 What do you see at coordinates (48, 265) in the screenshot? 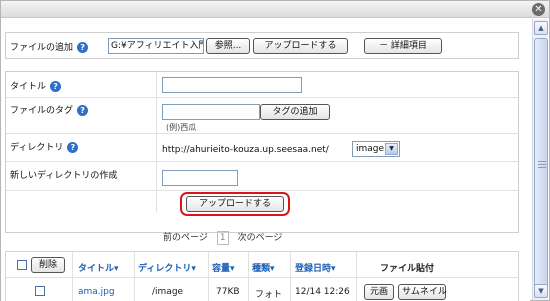
I see `delete-button: 削除` at bounding box center [48, 265].